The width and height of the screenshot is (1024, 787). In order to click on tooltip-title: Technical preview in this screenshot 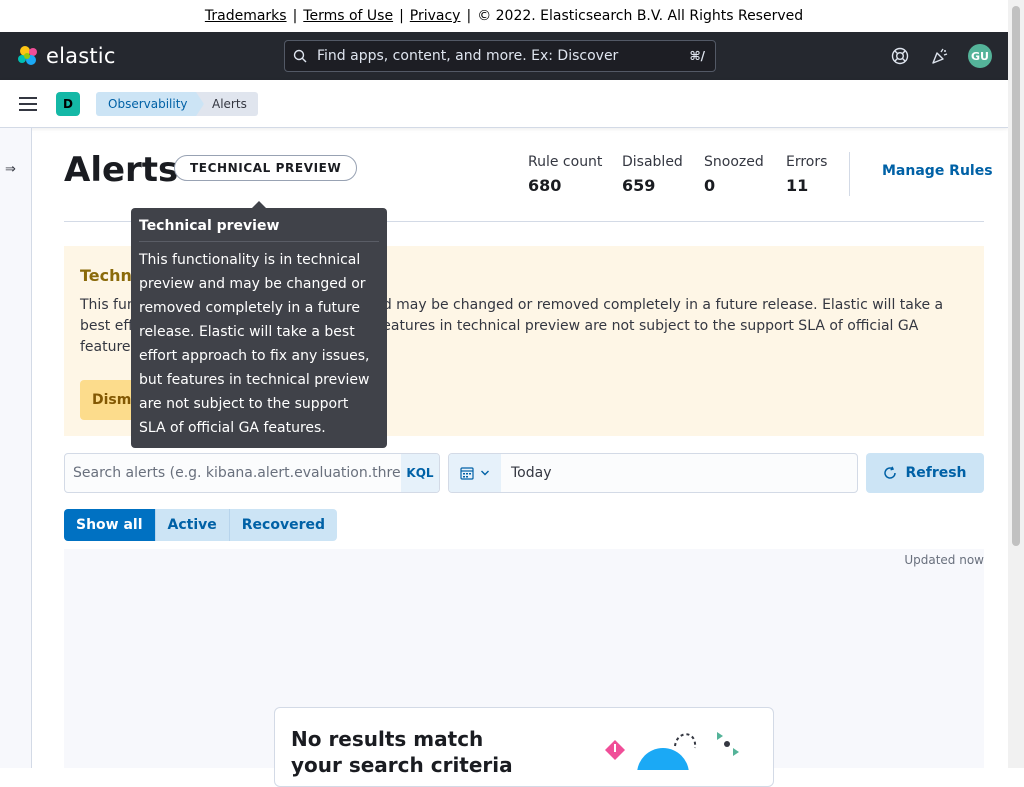, I will do `click(259, 230)`.